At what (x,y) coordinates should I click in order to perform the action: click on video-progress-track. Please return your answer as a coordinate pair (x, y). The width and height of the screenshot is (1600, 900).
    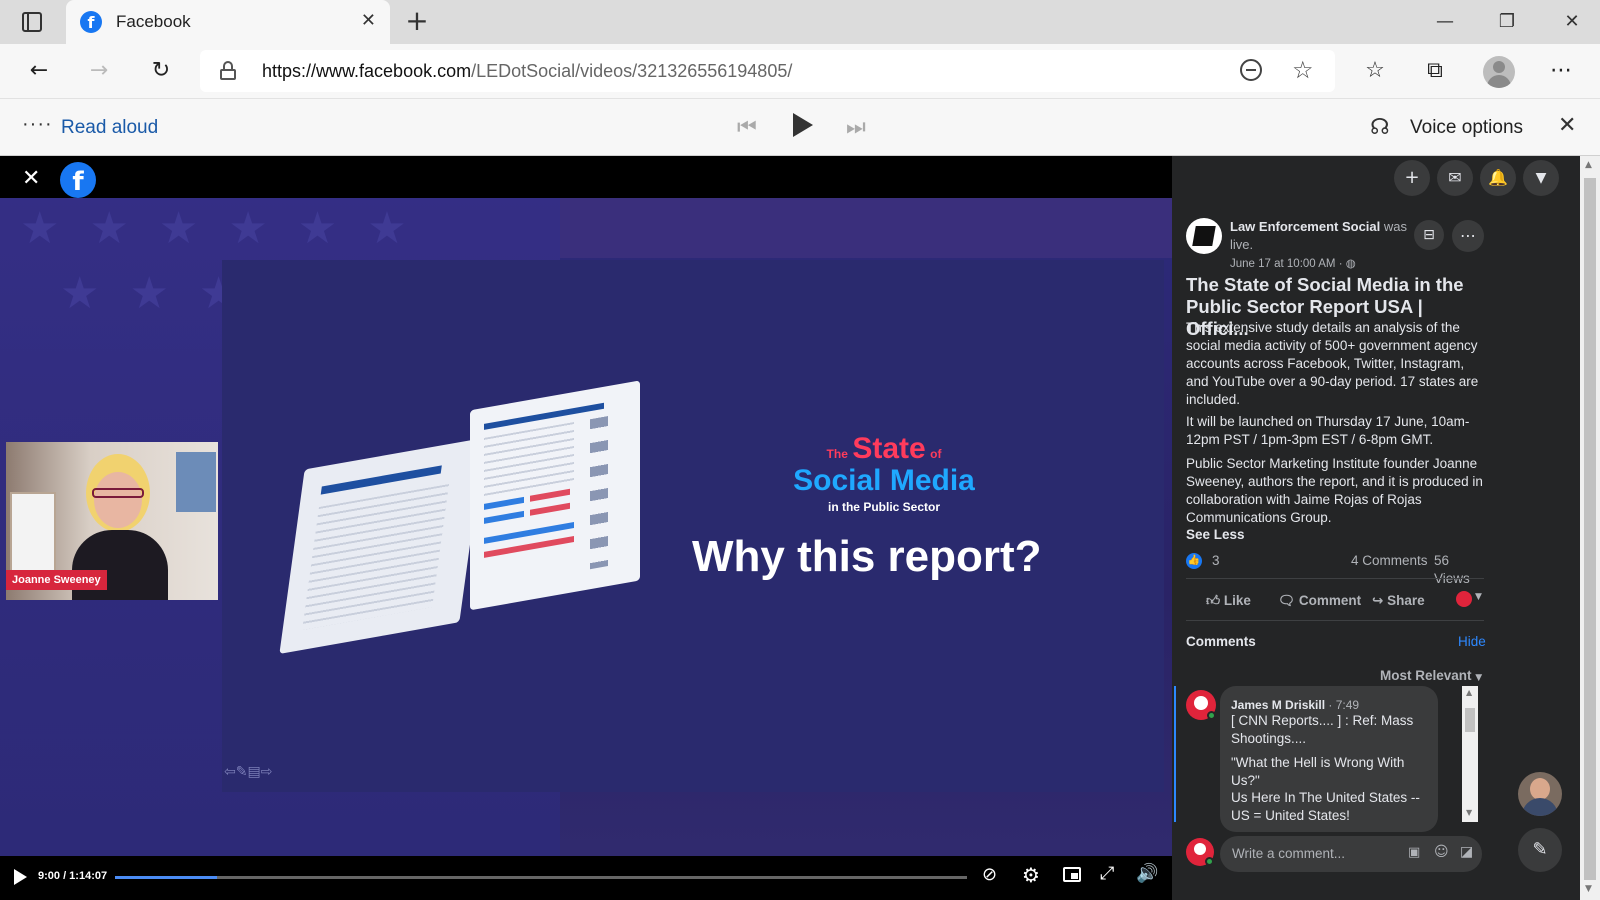
    Looking at the image, I should click on (541, 877).